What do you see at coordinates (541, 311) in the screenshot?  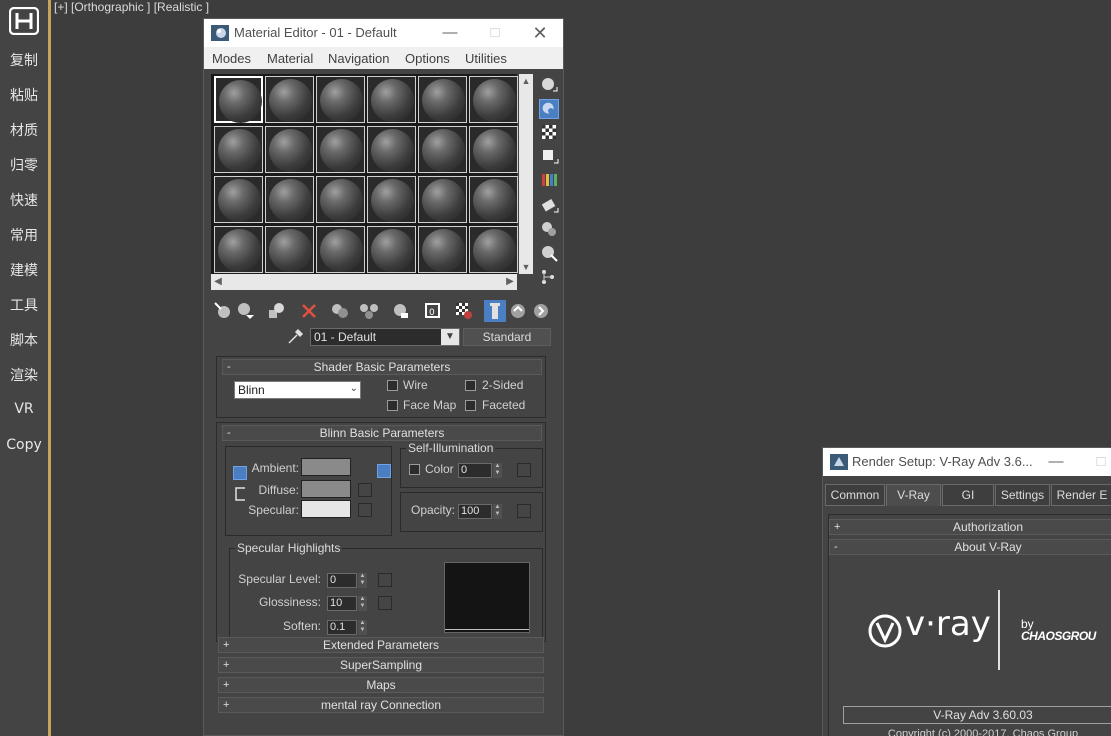 I see `go-forward-to-sibling-icon` at bounding box center [541, 311].